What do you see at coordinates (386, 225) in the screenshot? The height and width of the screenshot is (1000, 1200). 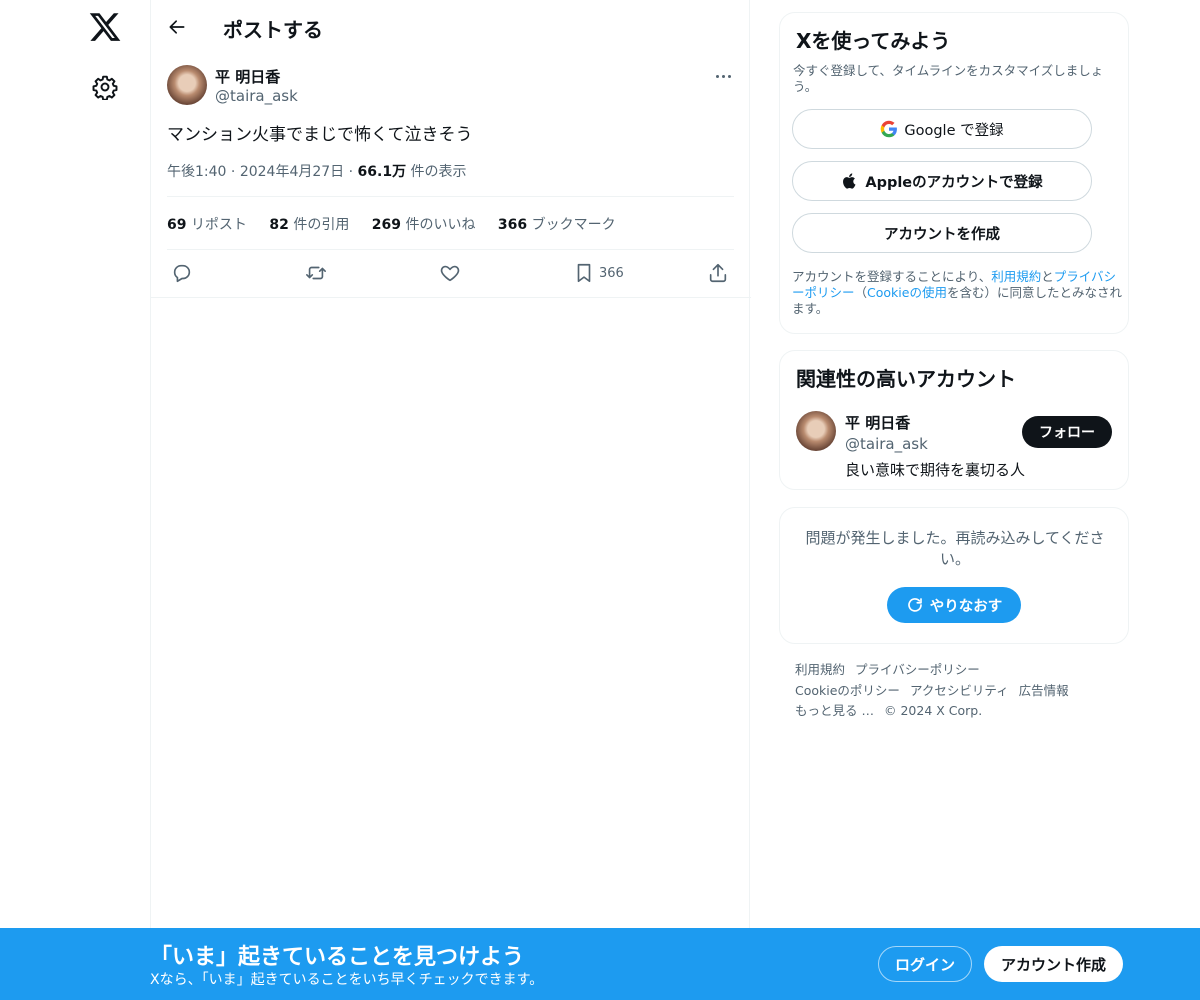 I see `stat-count: 269` at bounding box center [386, 225].